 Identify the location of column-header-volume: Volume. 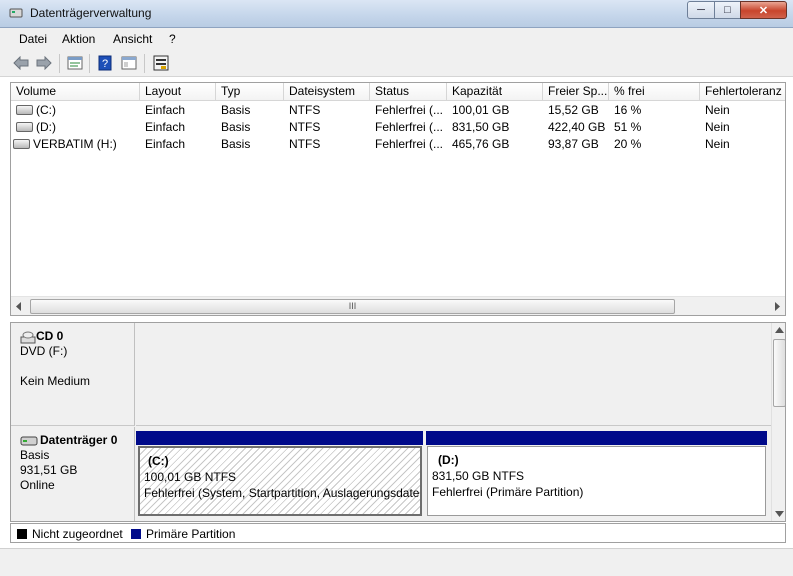
(75, 92).